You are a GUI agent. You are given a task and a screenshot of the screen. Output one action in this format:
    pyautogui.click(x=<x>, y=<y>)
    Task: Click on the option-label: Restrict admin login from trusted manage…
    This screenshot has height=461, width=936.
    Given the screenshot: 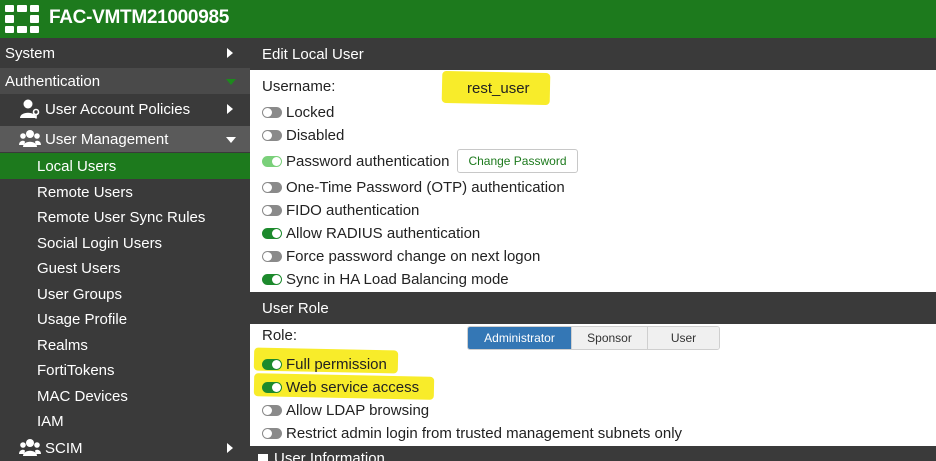 What is the action you would take?
    pyautogui.click(x=484, y=433)
    